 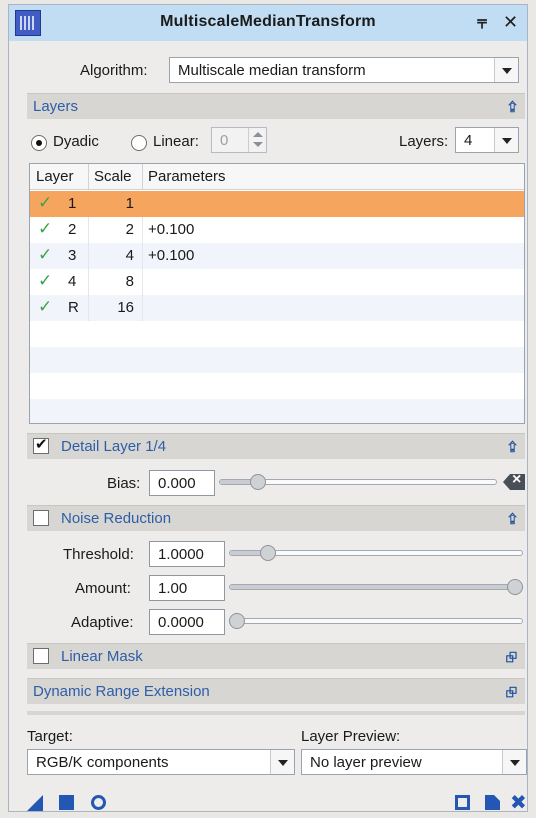 I want to click on expand-icon: ✖, so click(x=518, y=802).